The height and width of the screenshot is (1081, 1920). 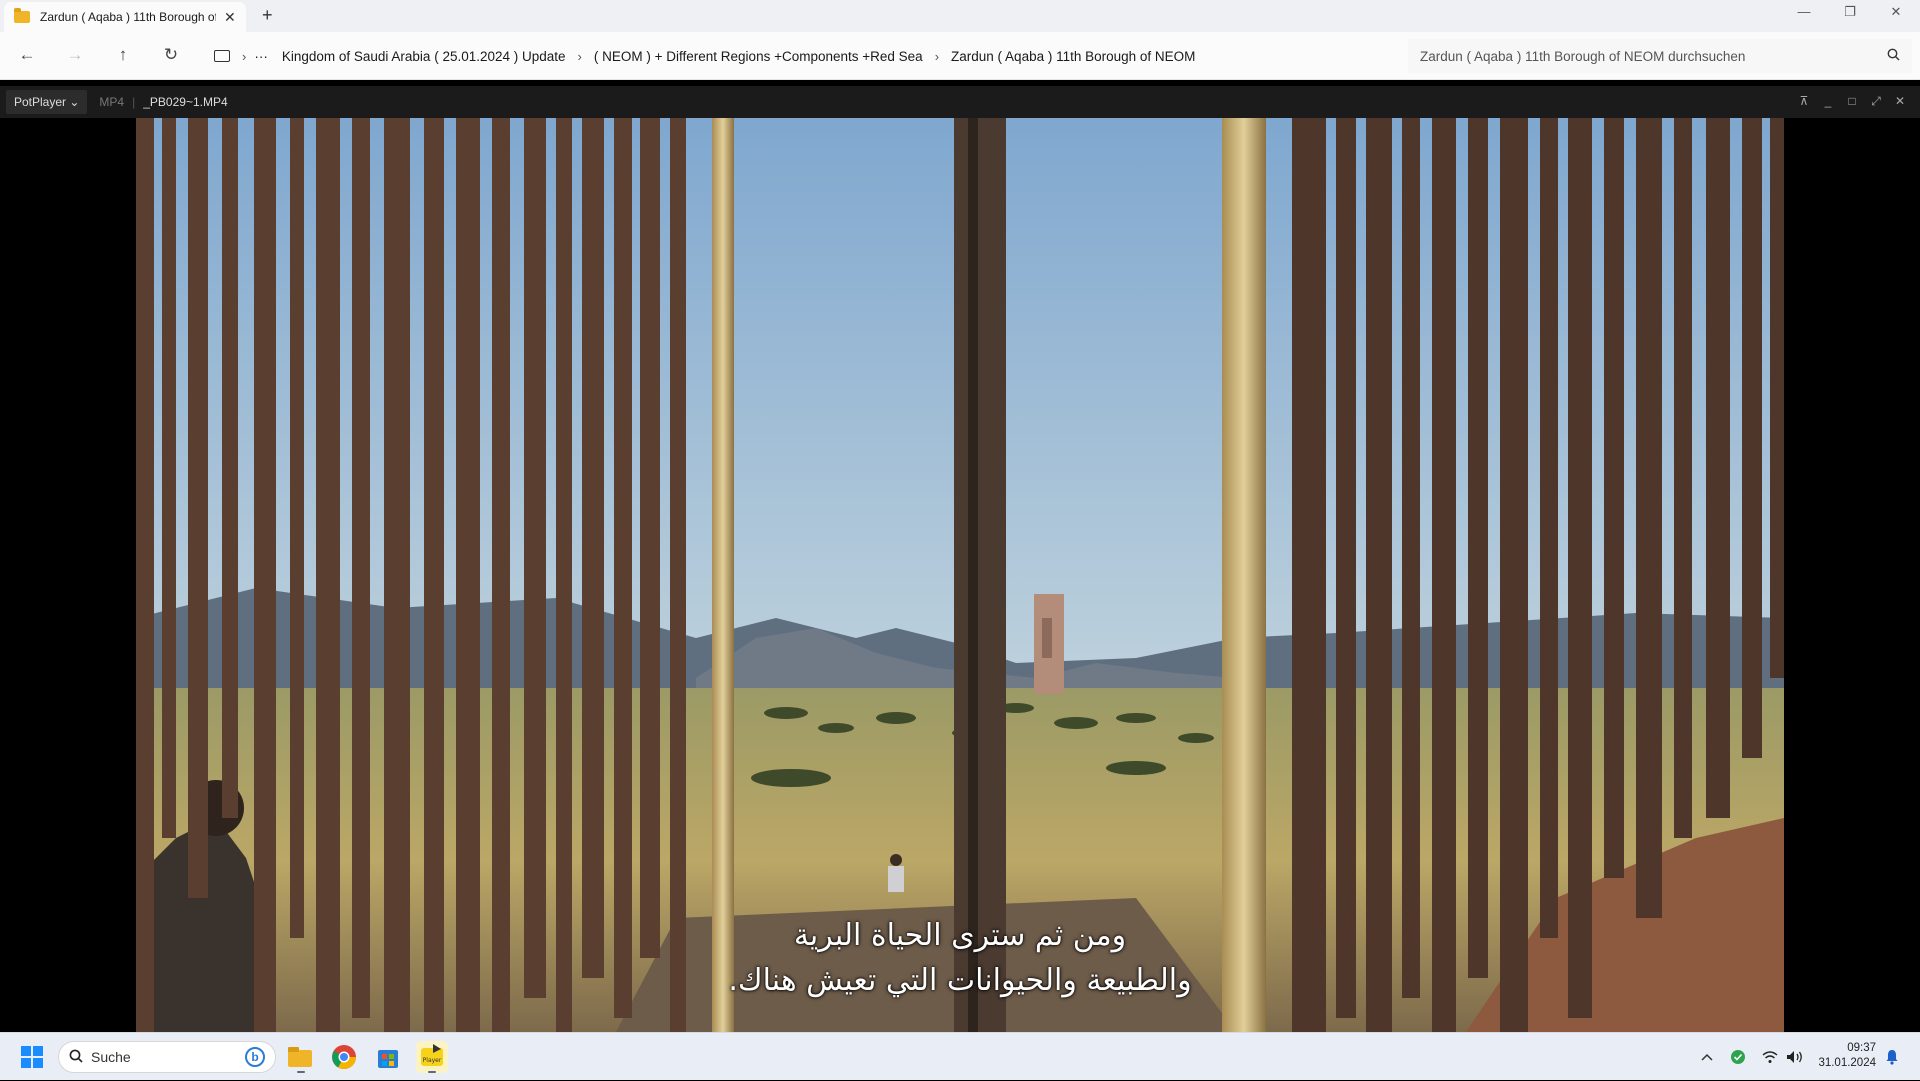 What do you see at coordinates (1846, 1056) in the screenshot?
I see `system-clock: 09:37 31.01.2024` at bounding box center [1846, 1056].